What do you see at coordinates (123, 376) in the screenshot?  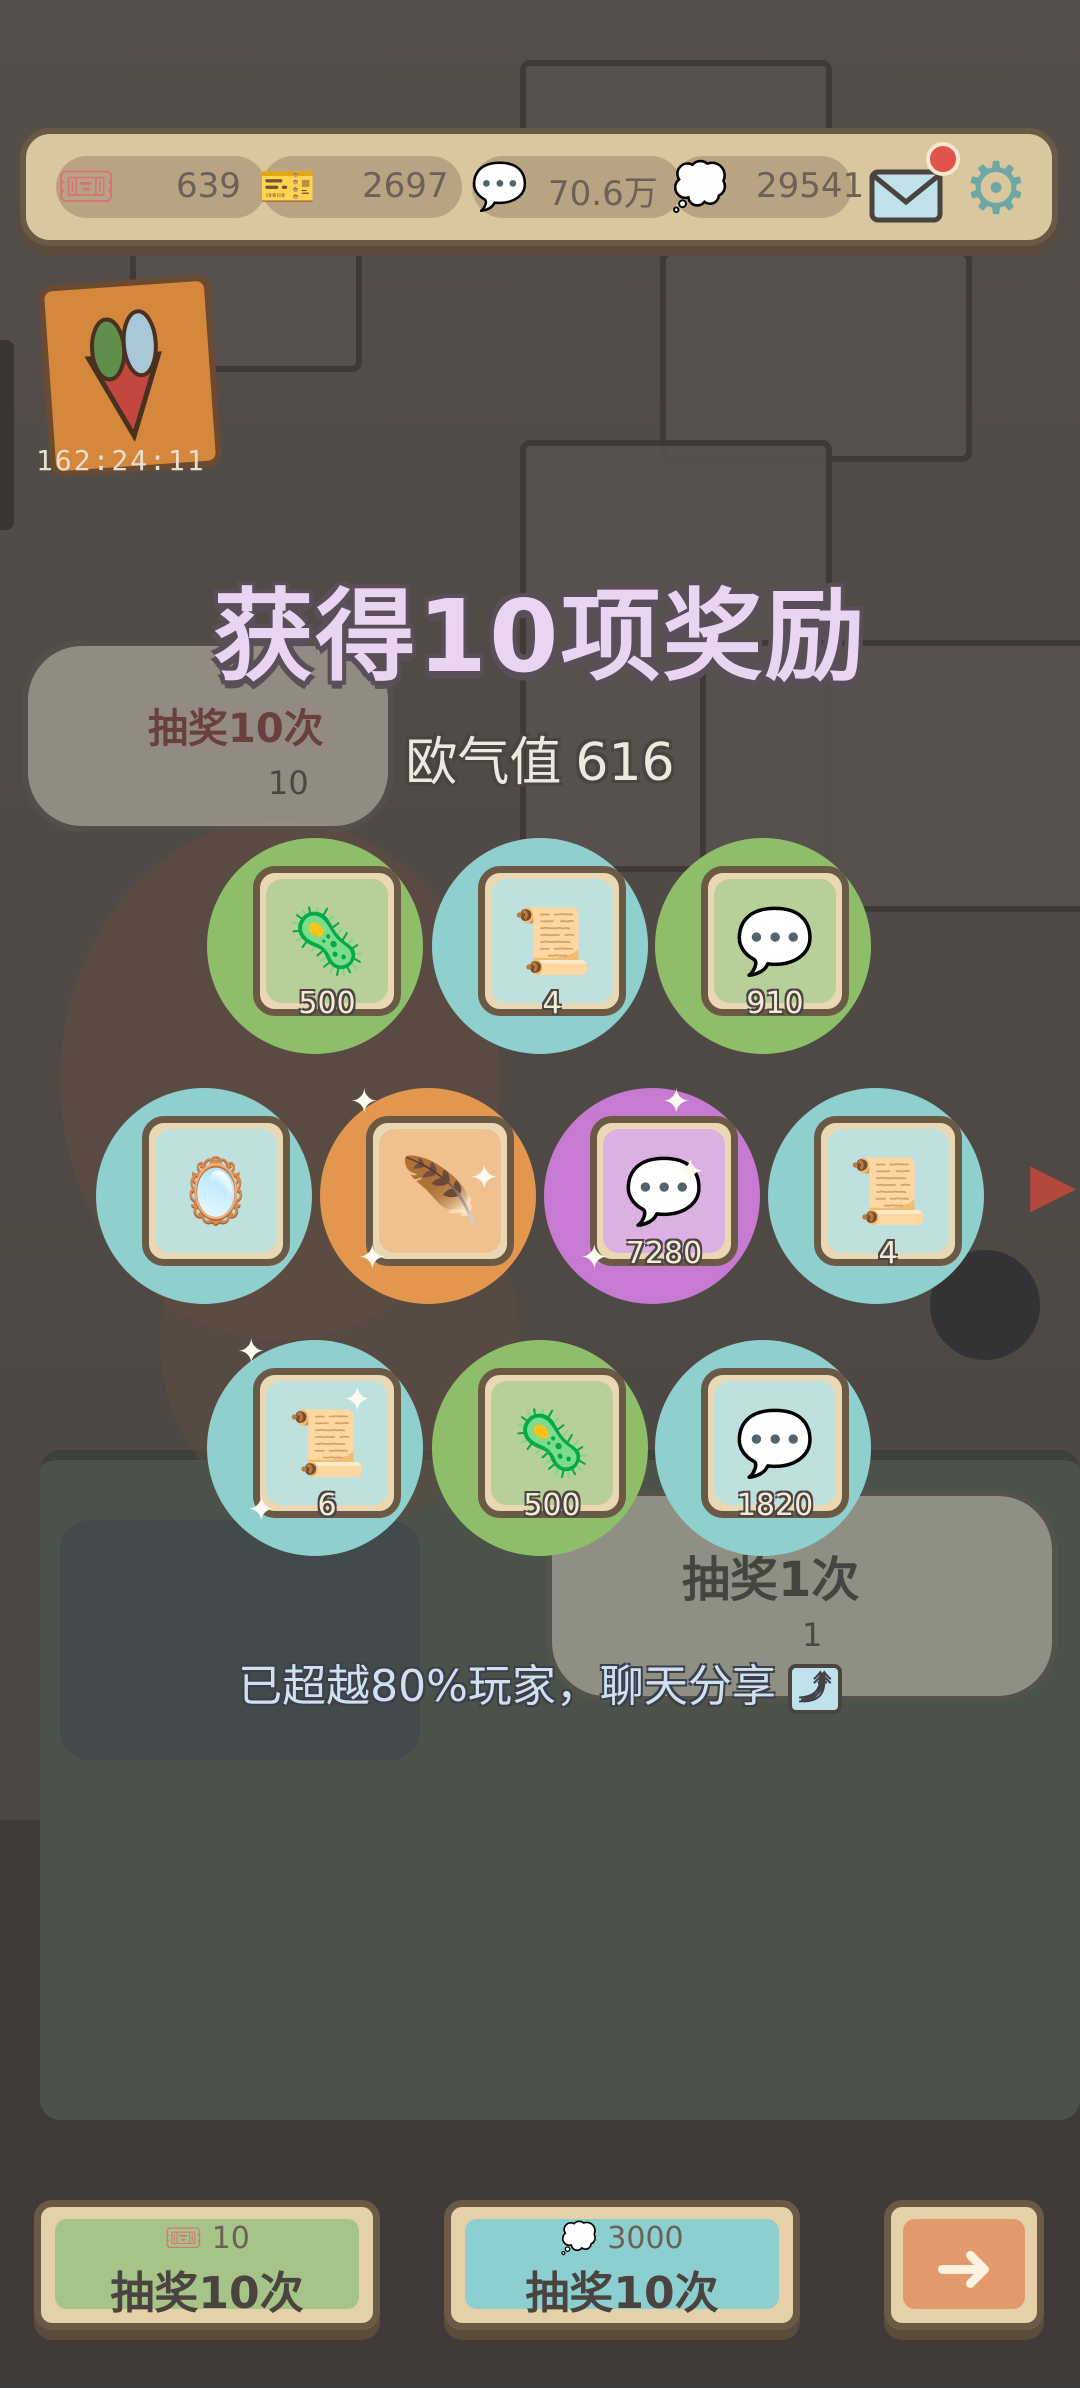 I see `bouquet-icon` at bounding box center [123, 376].